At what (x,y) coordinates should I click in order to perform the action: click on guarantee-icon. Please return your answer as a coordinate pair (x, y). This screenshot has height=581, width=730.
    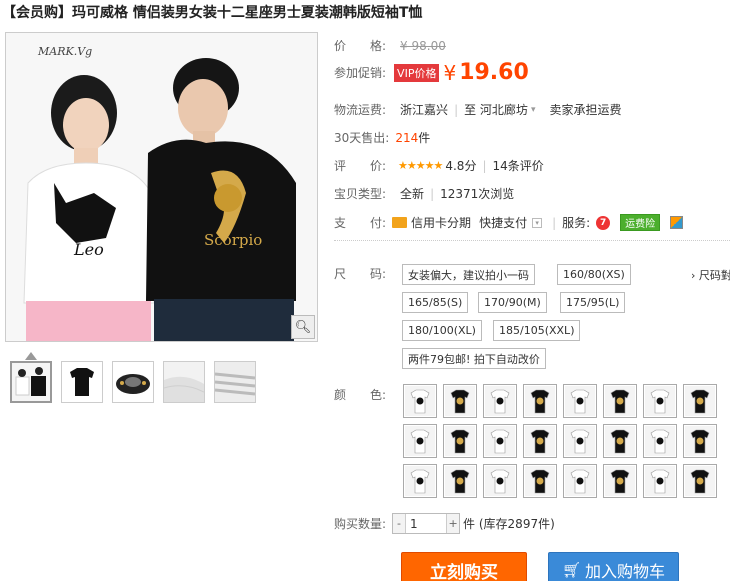
    Looking at the image, I should click on (677, 222).